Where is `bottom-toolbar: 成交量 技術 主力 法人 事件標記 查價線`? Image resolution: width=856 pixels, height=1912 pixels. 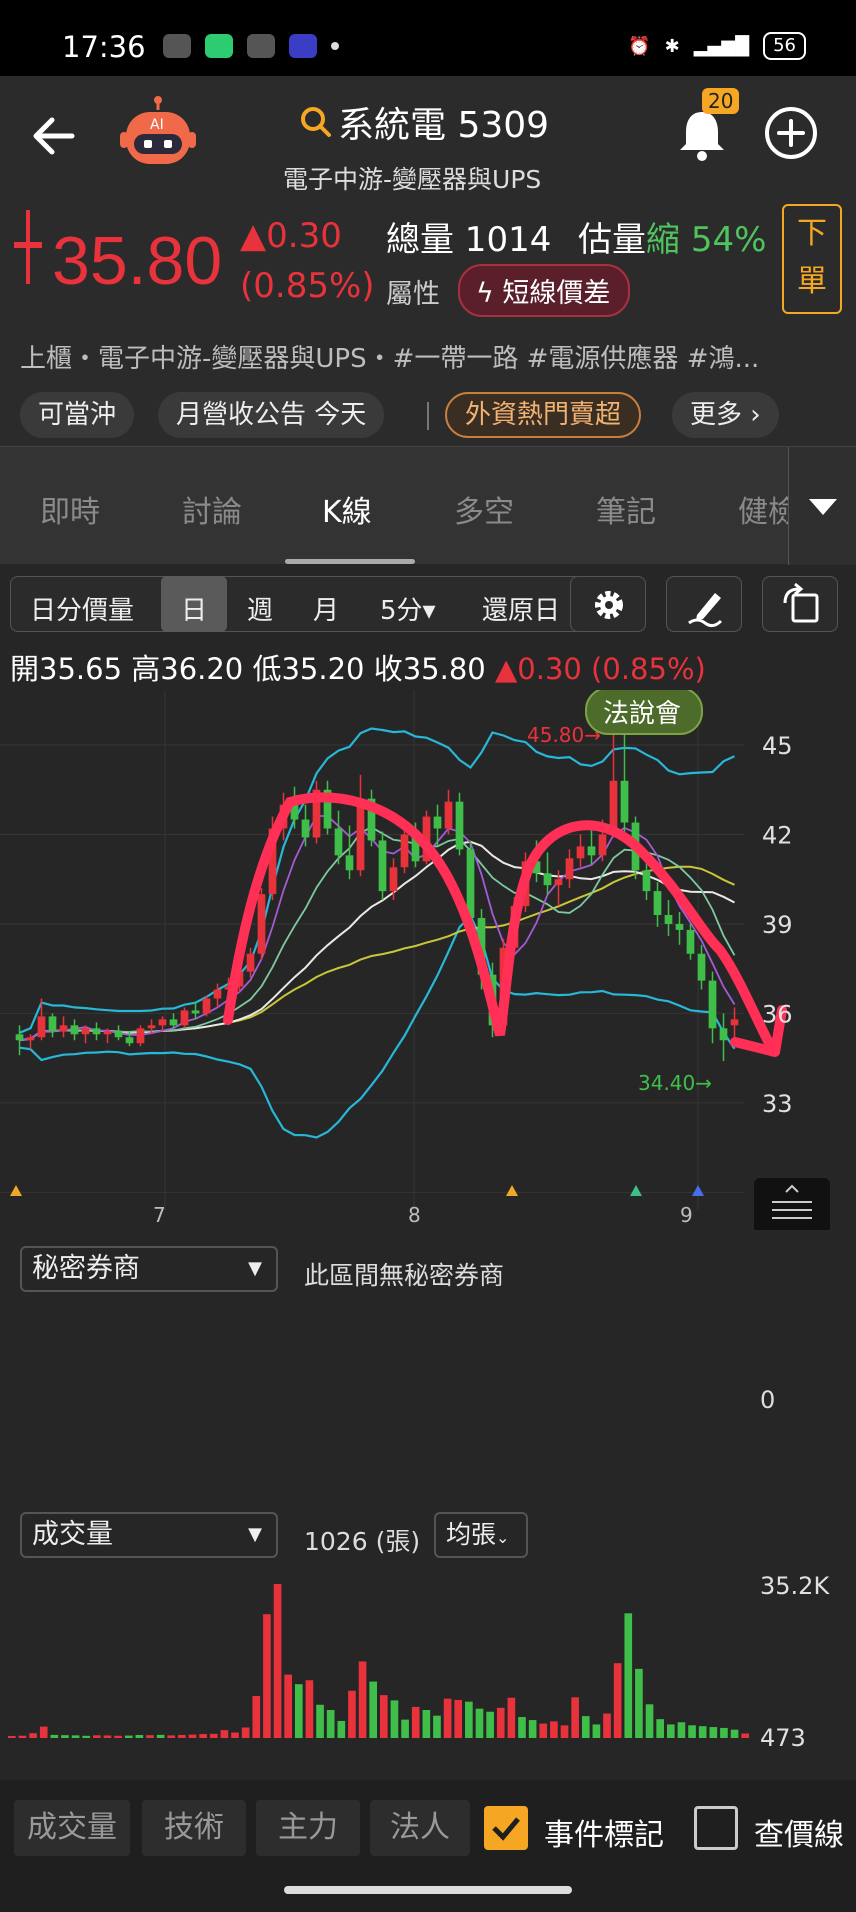 bottom-toolbar: 成交量 技術 主力 法人 事件標記 查價線 is located at coordinates (428, 1846).